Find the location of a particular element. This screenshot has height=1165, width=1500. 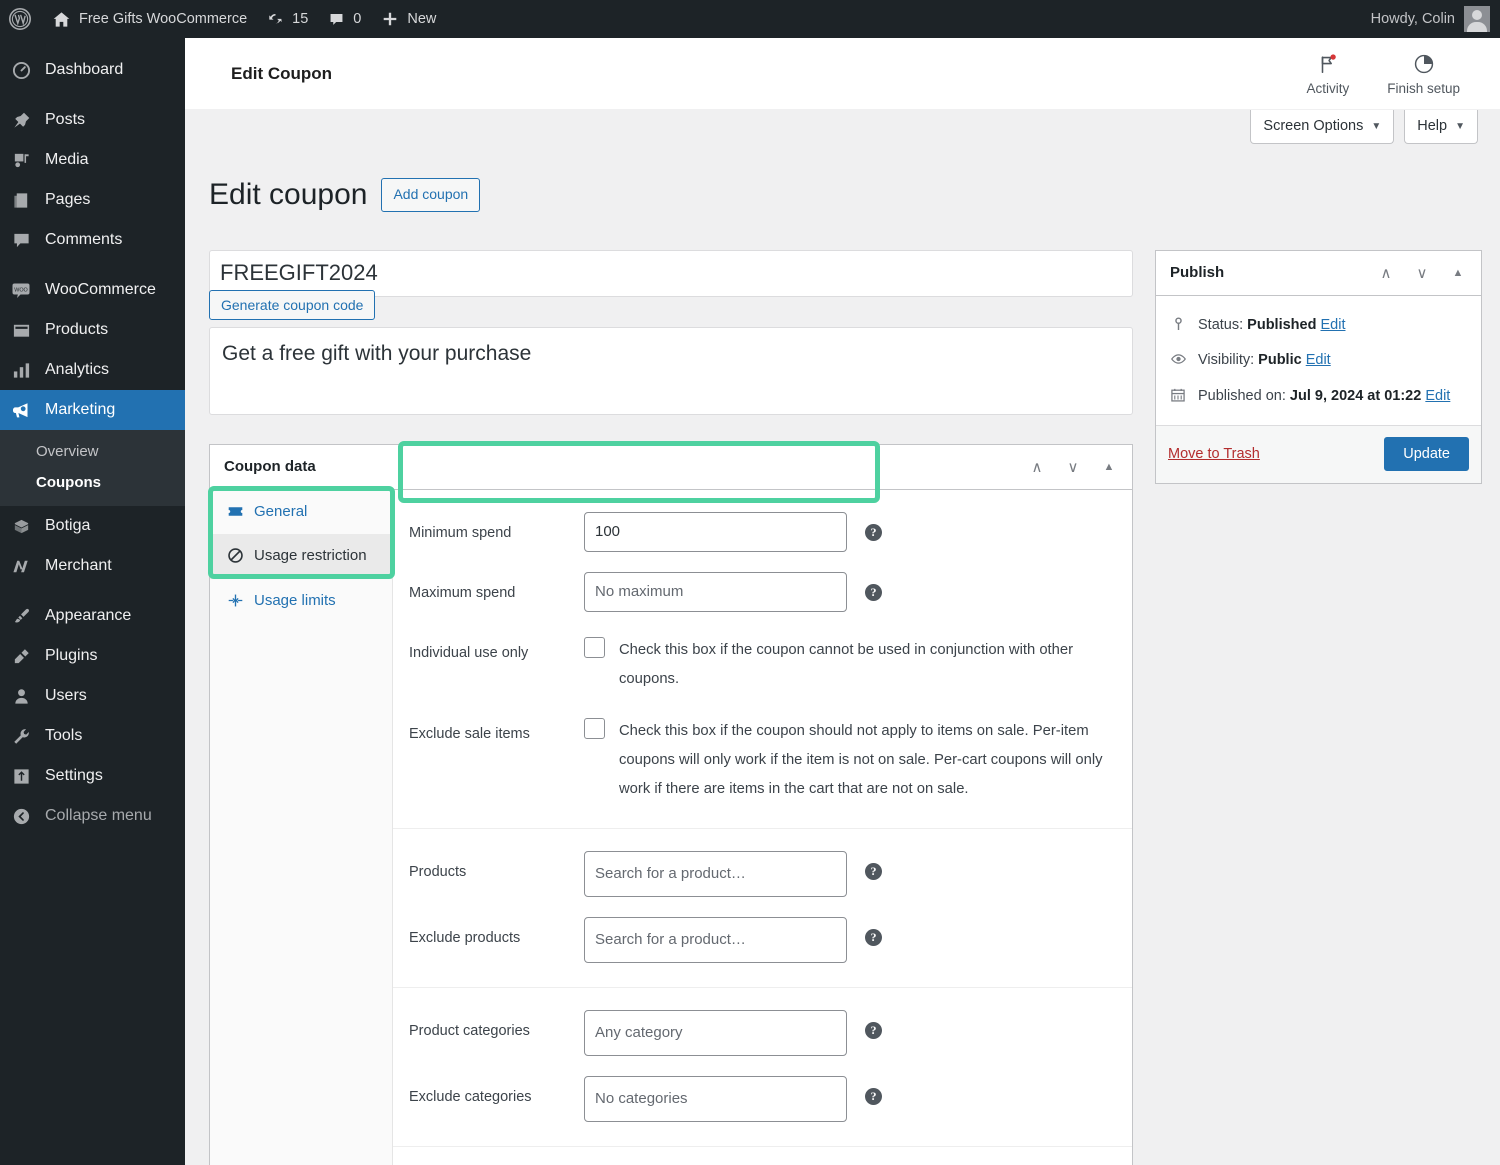

media-icon is located at coordinates (21, 160).